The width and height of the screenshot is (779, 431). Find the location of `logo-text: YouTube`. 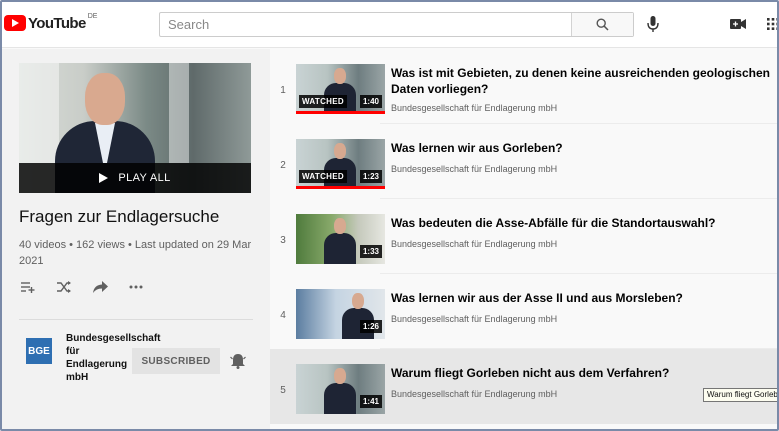

logo-text: YouTube is located at coordinates (57, 23).